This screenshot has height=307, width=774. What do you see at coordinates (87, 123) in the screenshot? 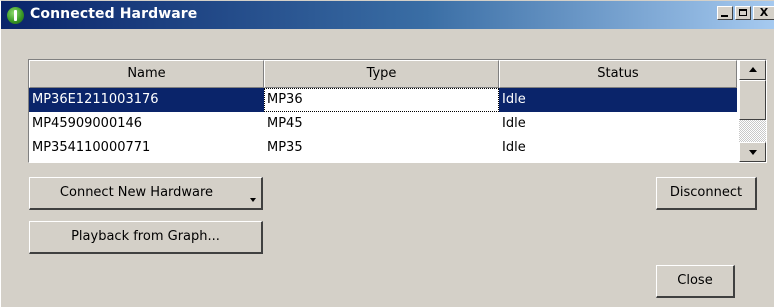
I see `cell-name: MP45909000146` at bounding box center [87, 123].